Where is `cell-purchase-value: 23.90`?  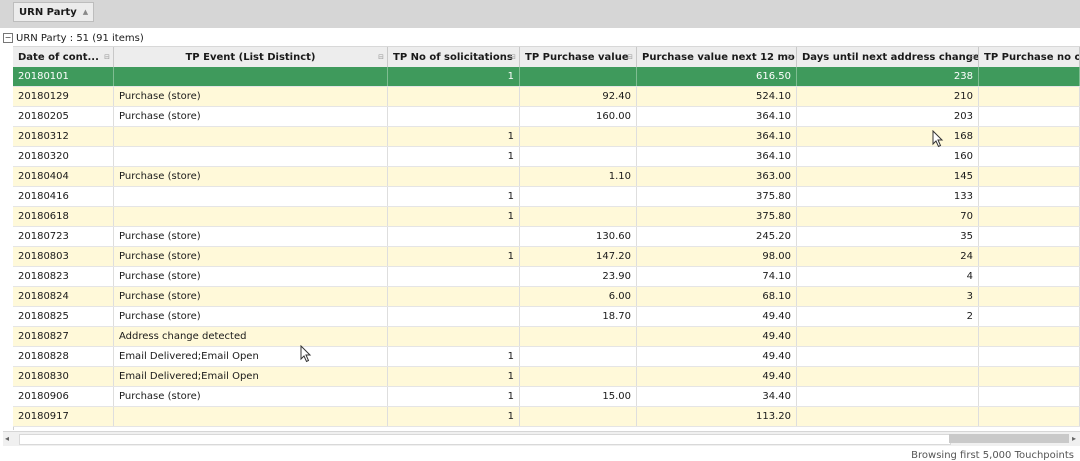
cell-purchase-value: 23.90 is located at coordinates (578, 276).